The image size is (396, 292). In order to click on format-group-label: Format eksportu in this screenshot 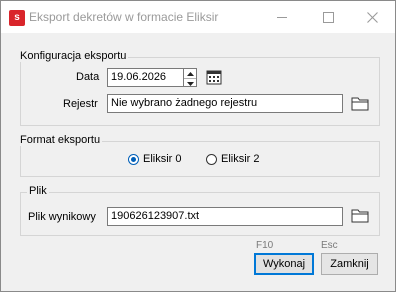, I will do `click(60, 140)`.